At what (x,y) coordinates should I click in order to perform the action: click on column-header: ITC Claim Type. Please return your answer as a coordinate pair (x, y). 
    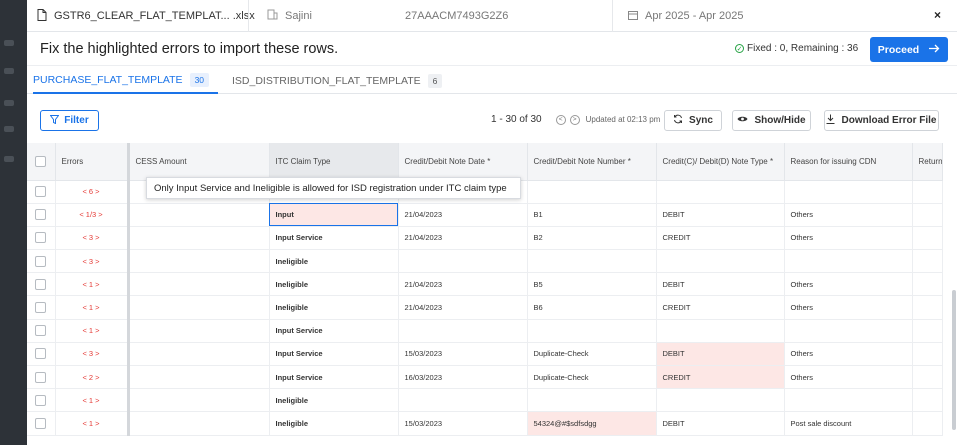
    Looking at the image, I should click on (334, 162).